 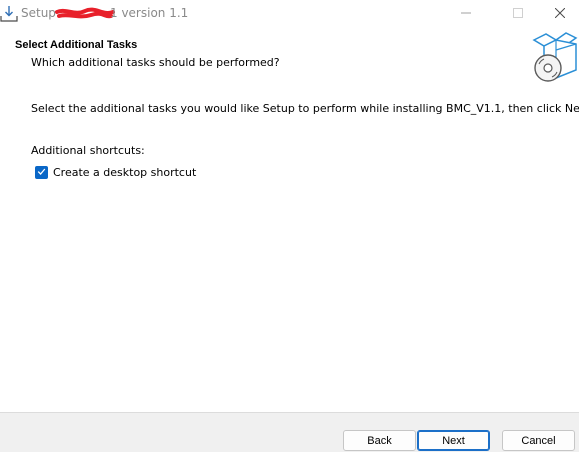 What do you see at coordinates (289, 14) in the screenshot?
I see `title-bar: Setup 1 version 1.1` at bounding box center [289, 14].